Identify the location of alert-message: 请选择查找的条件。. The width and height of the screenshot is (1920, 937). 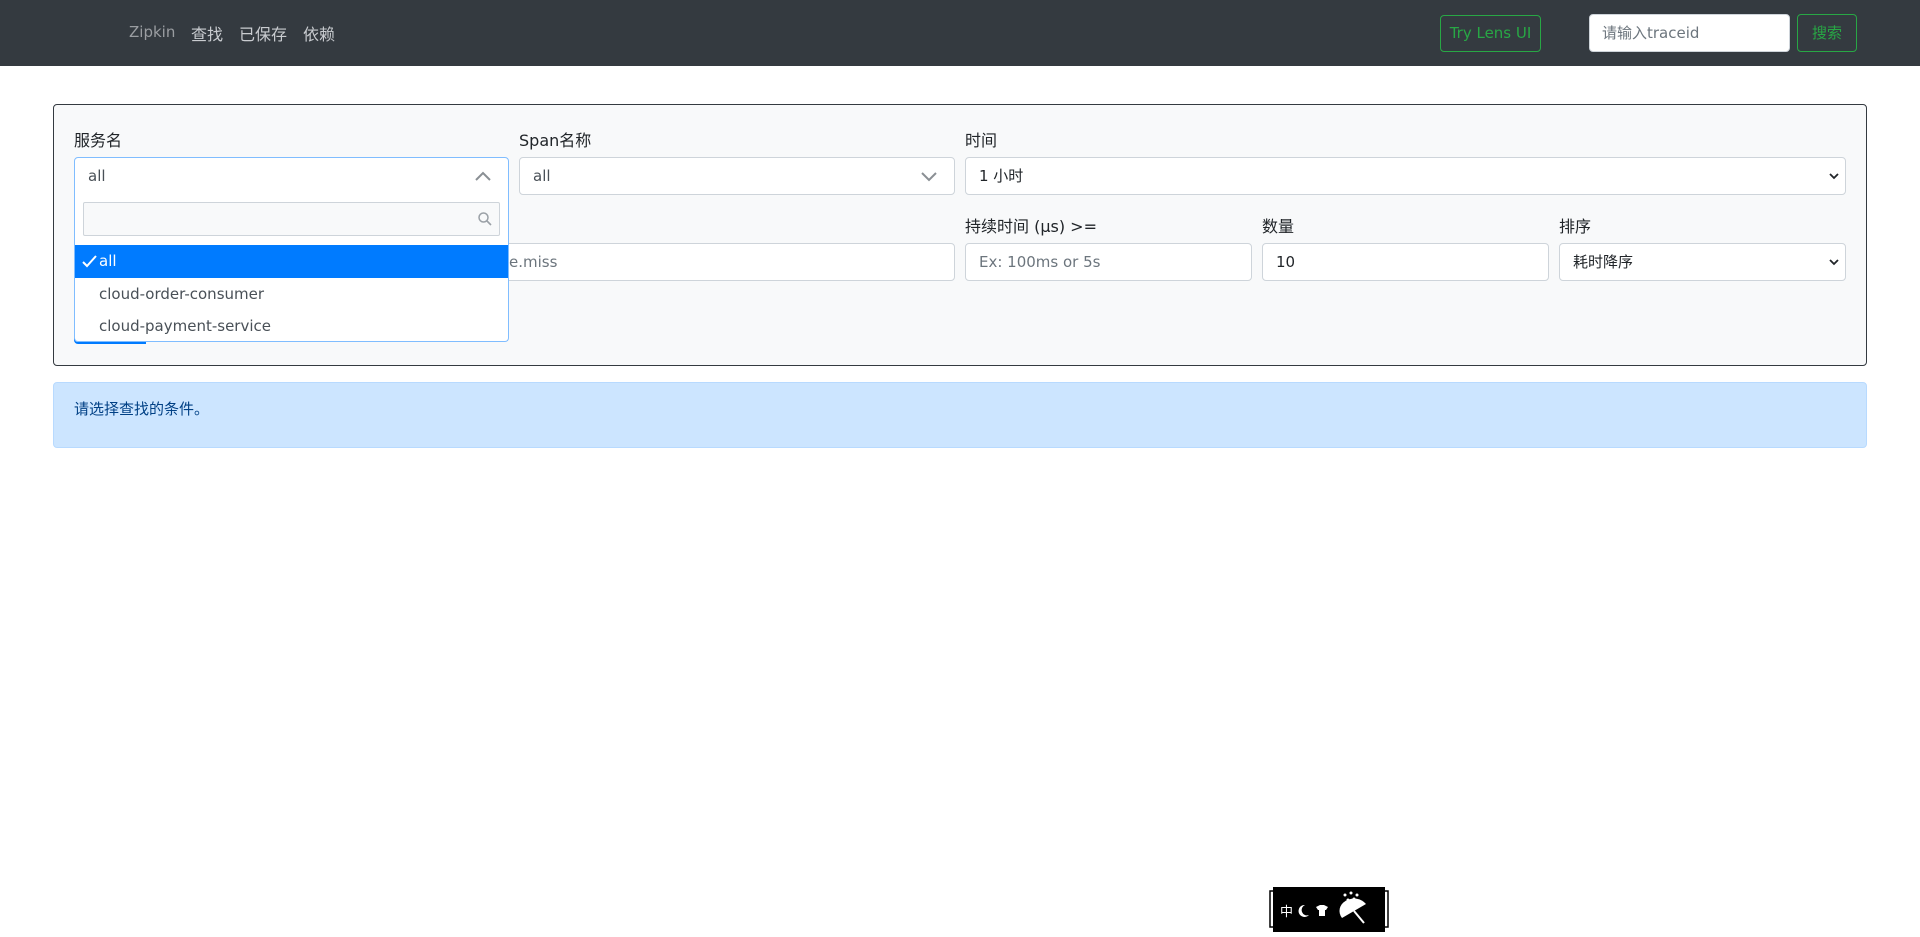
(142, 409).